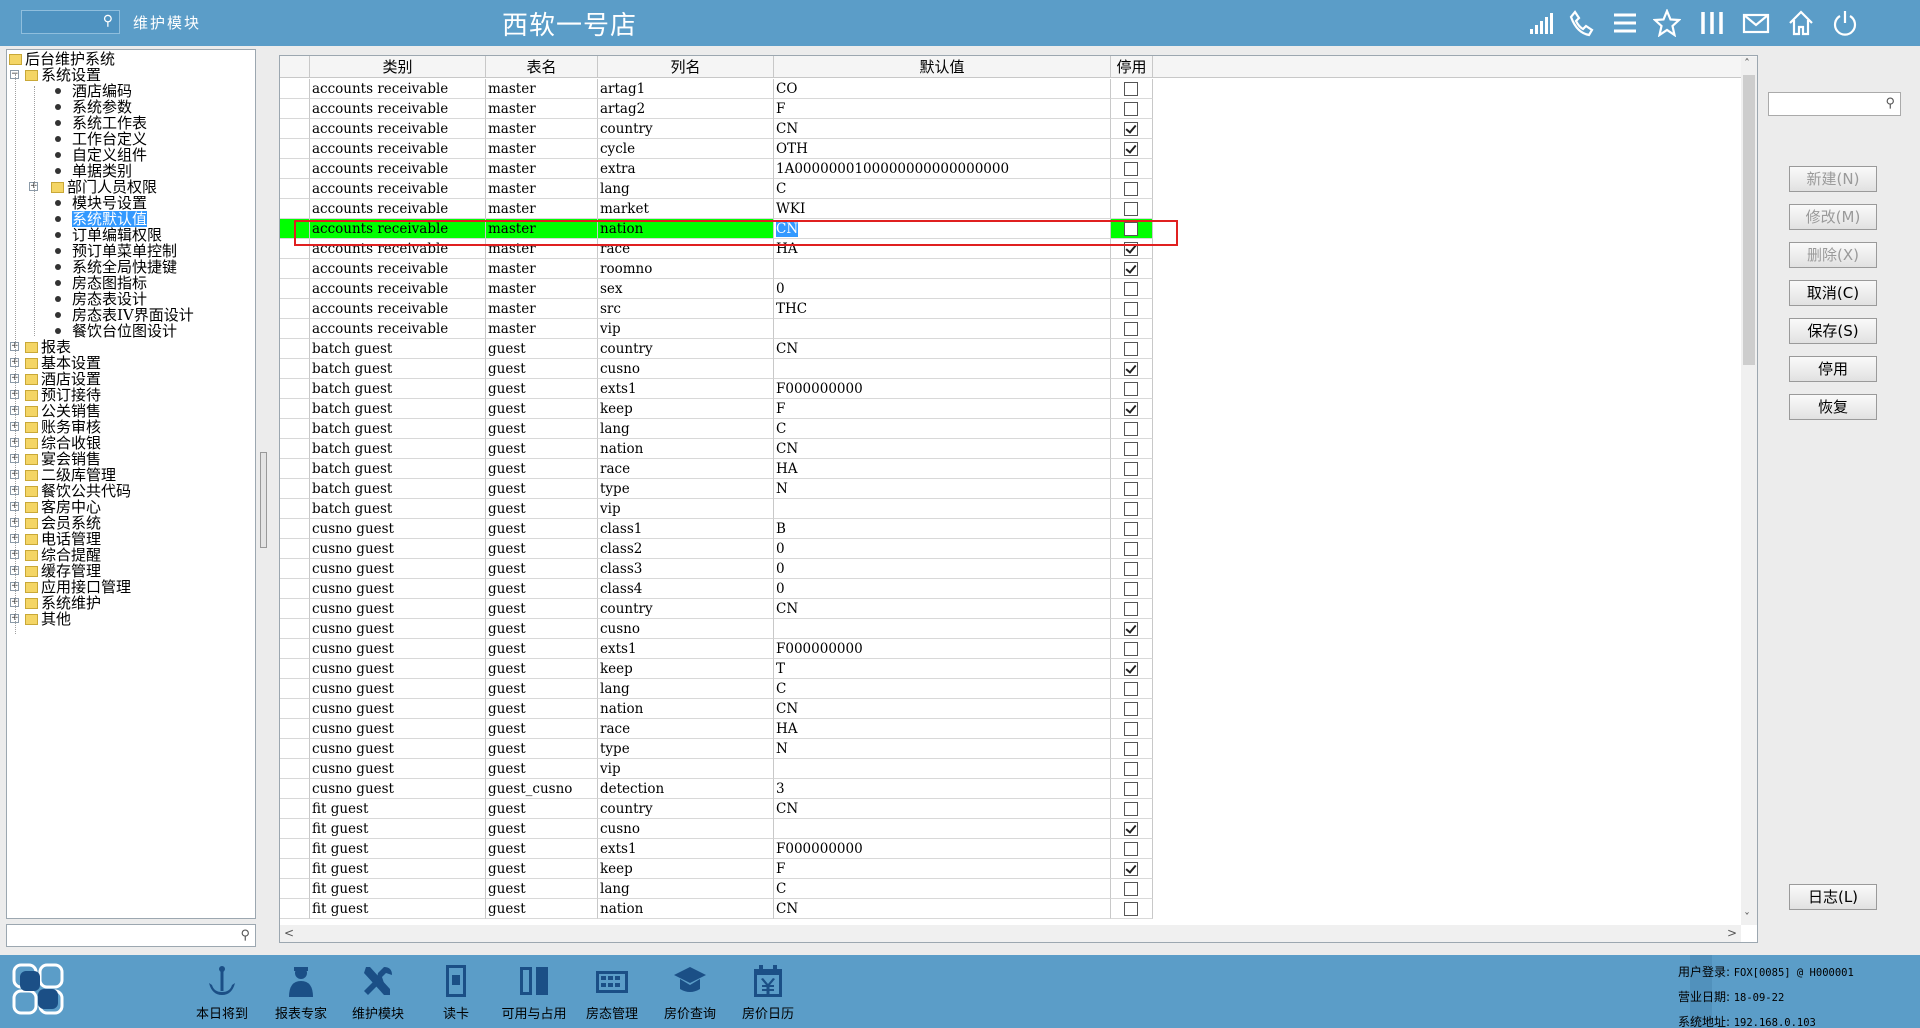 The image size is (1920, 1028). Describe the element at coordinates (1749, 491) in the screenshot. I see `vertical-scrollbar: ˆ ˇ` at that location.